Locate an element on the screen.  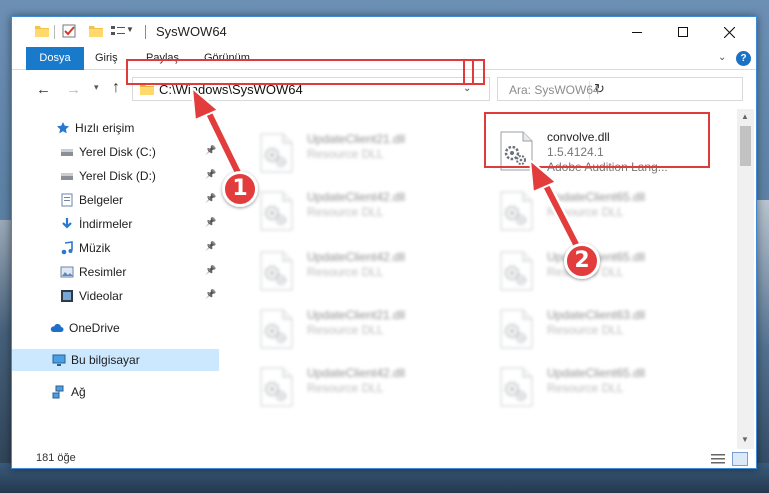
minimize-icon is located at coordinates (637, 32).